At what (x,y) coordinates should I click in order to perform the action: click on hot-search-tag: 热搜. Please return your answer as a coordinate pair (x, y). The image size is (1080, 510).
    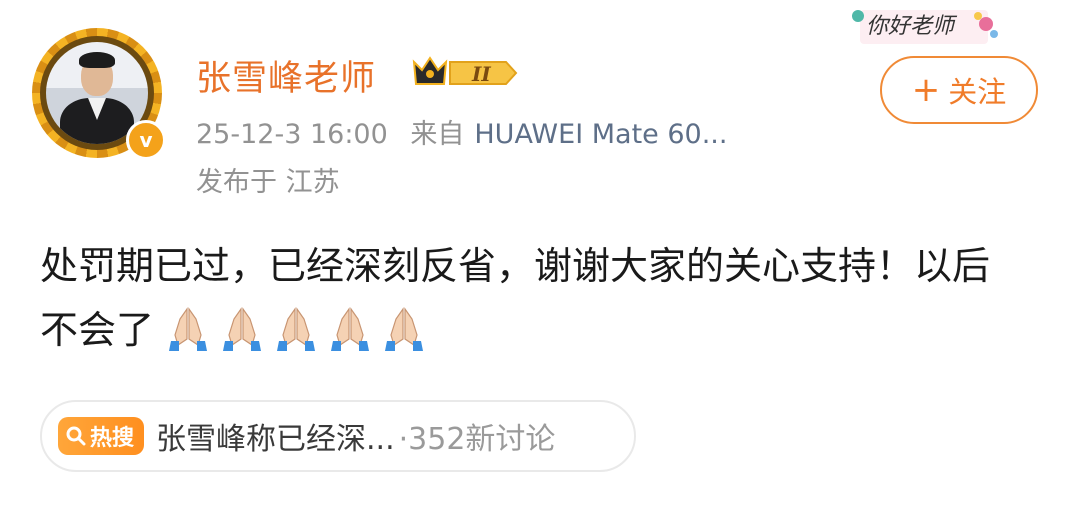
    Looking at the image, I should click on (101, 436).